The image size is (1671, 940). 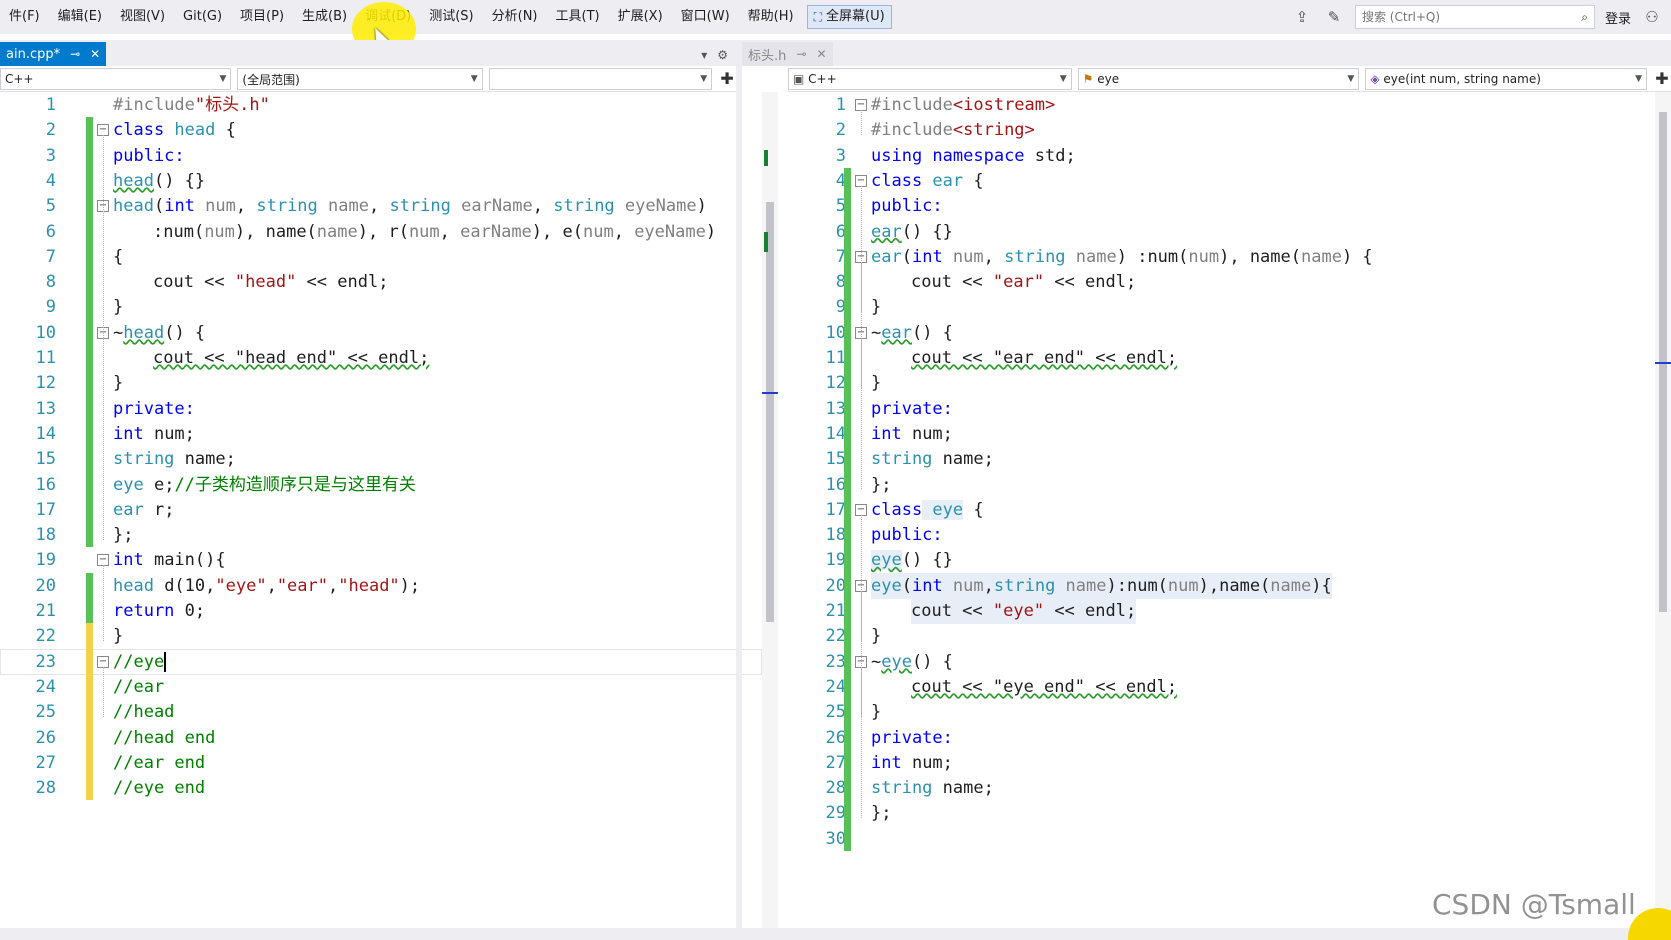 I want to click on code-line: 3 using namespace std;, so click(x=1222, y=156).